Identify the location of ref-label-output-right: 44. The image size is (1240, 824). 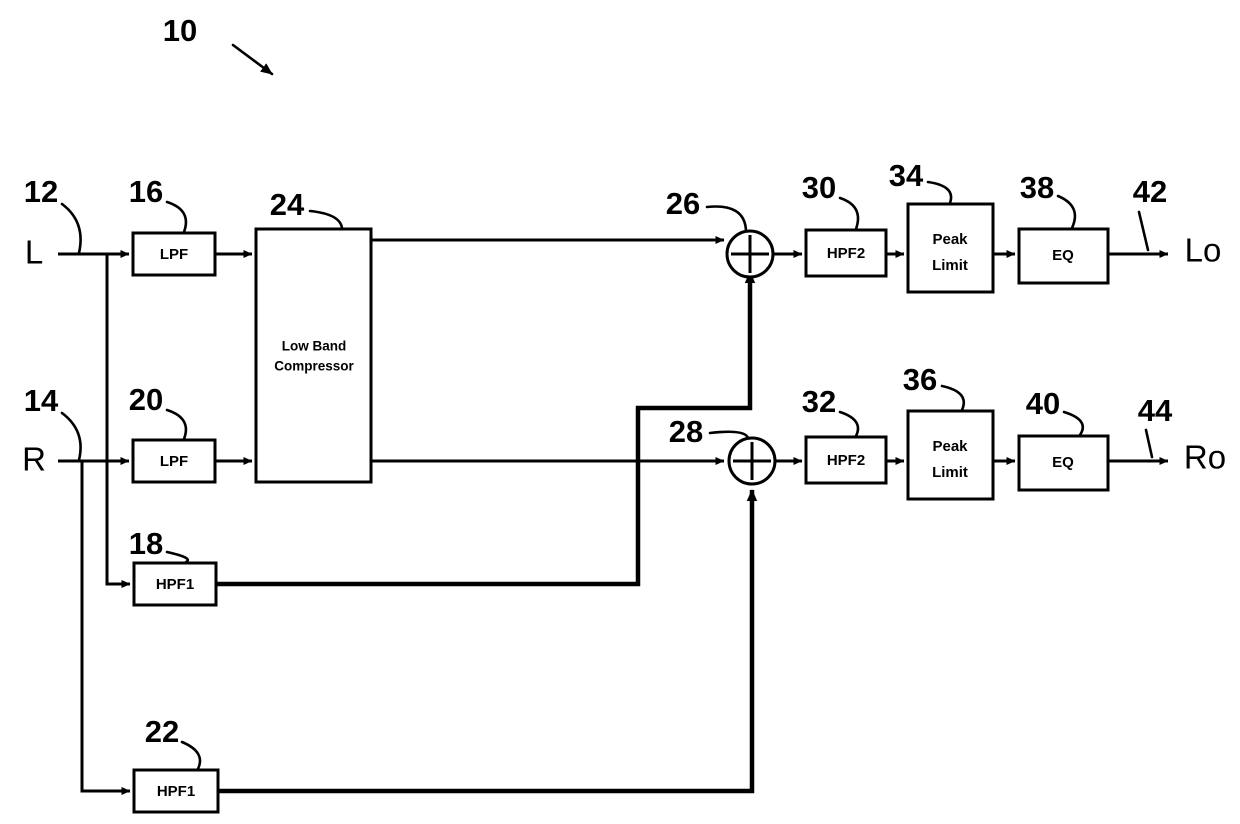
(1155, 410).